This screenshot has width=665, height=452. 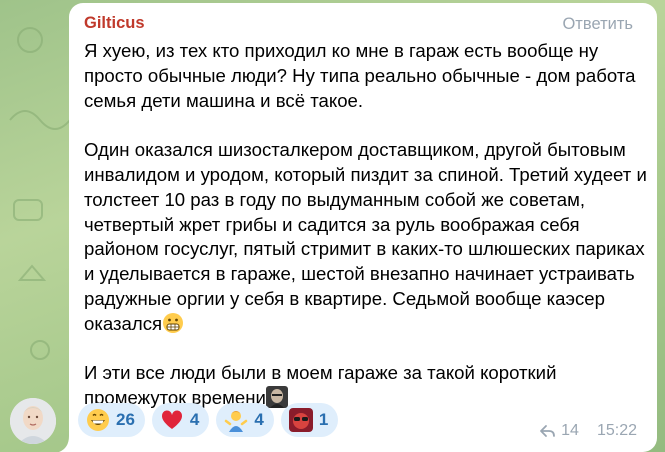 What do you see at coordinates (171, 419) in the screenshot?
I see `red-heart-icon` at bounding box center [171, 419].